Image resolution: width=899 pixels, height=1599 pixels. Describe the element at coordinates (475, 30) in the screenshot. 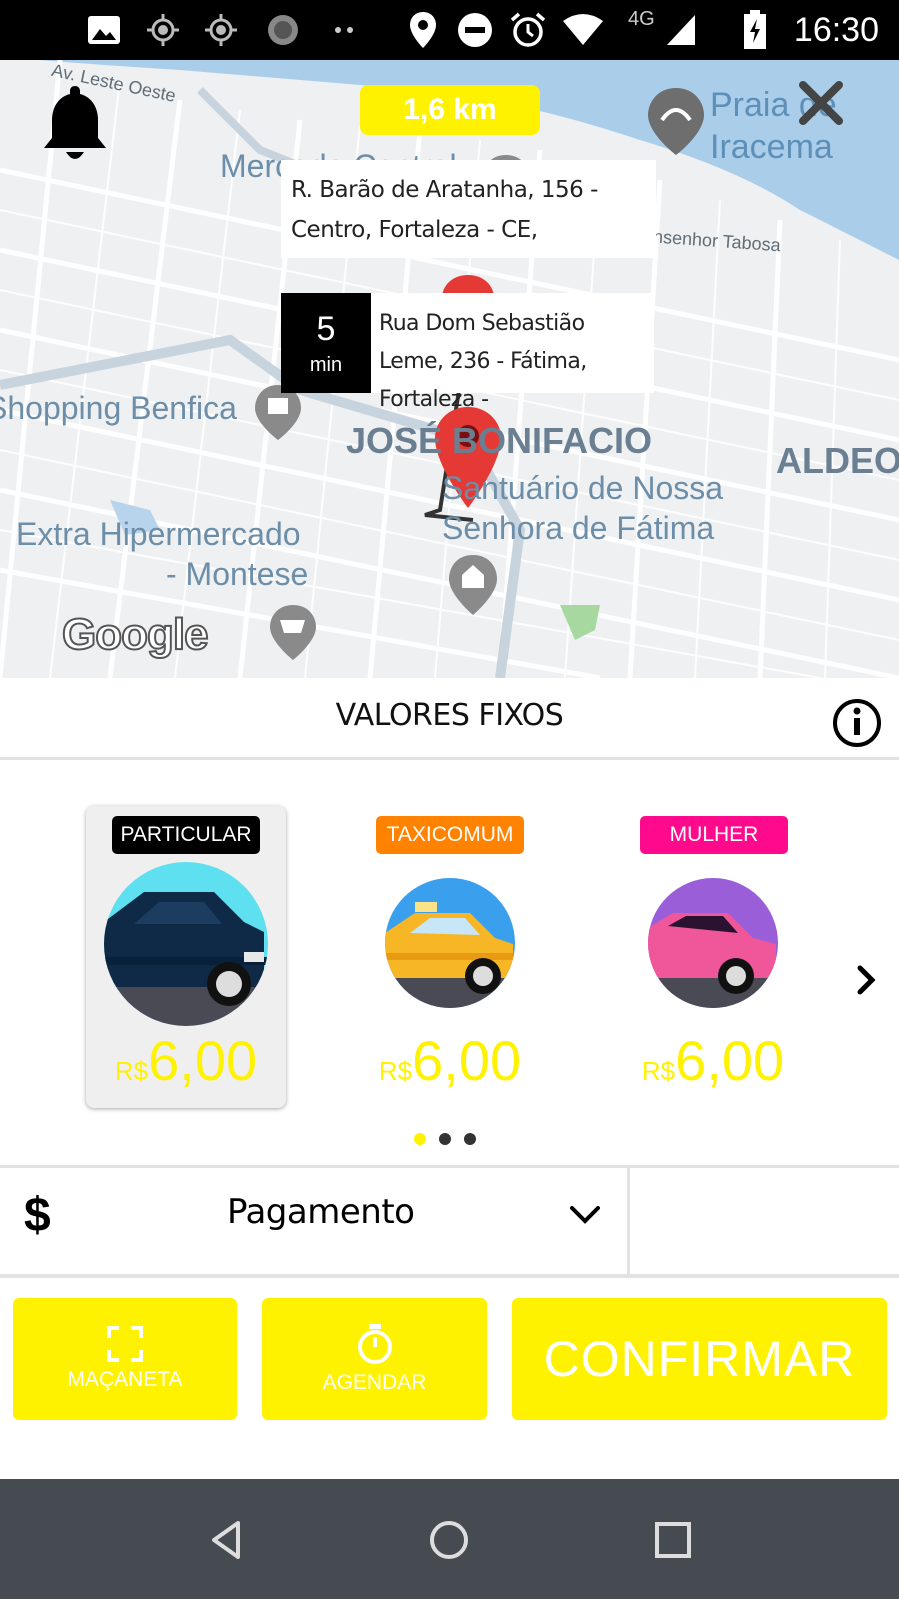

I see `do-not-disturb-icon` at that location.